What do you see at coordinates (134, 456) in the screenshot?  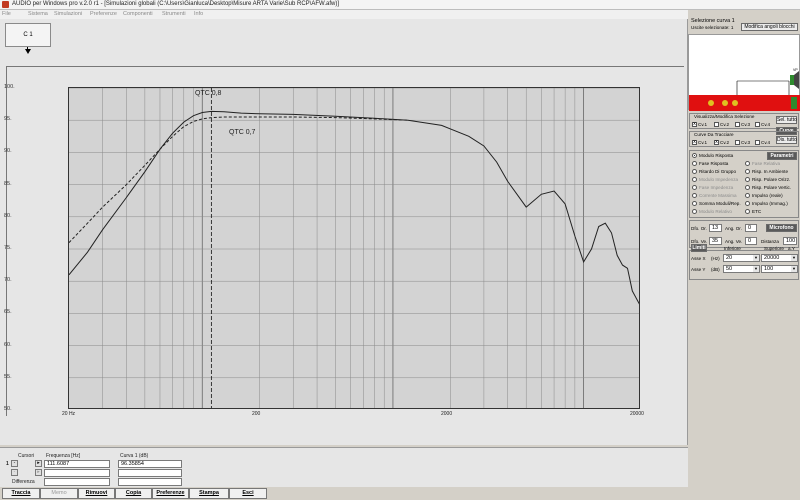 I see `curve-value-label: Curva 1 (dB)` at bounding box center [134, 456].